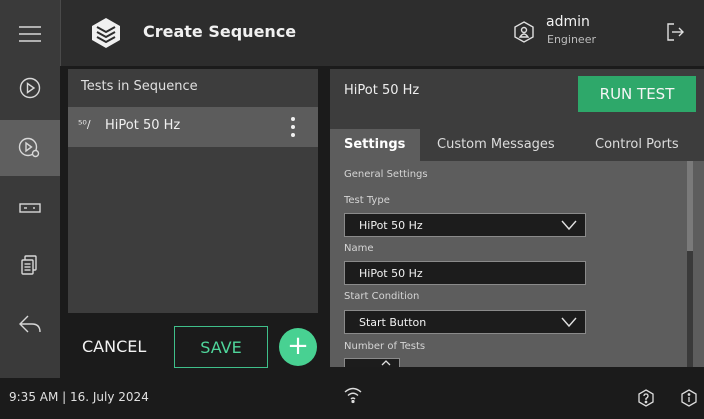 The width and height of the screenshot is (704, 419). I want to click on status-bar: 9:35 AM | 16. July 2024, so click(352, 398).